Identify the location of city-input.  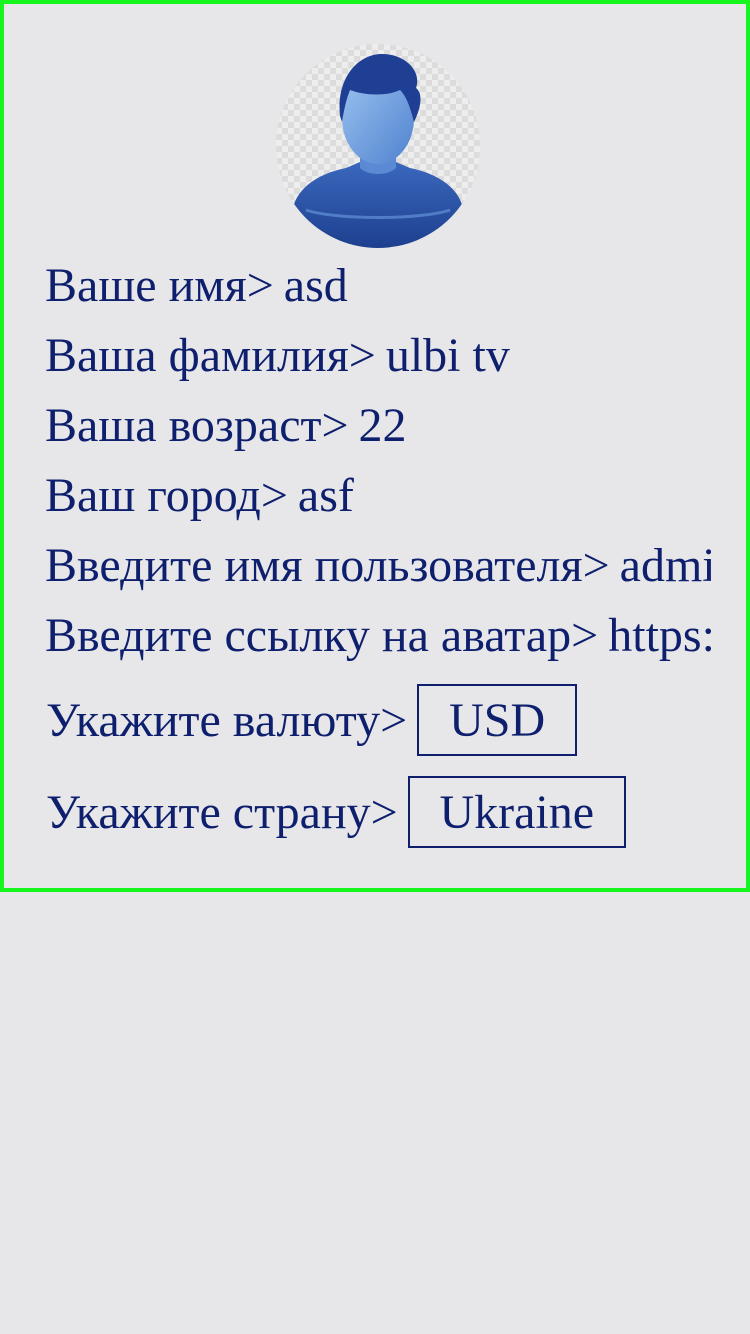
(504, 496).